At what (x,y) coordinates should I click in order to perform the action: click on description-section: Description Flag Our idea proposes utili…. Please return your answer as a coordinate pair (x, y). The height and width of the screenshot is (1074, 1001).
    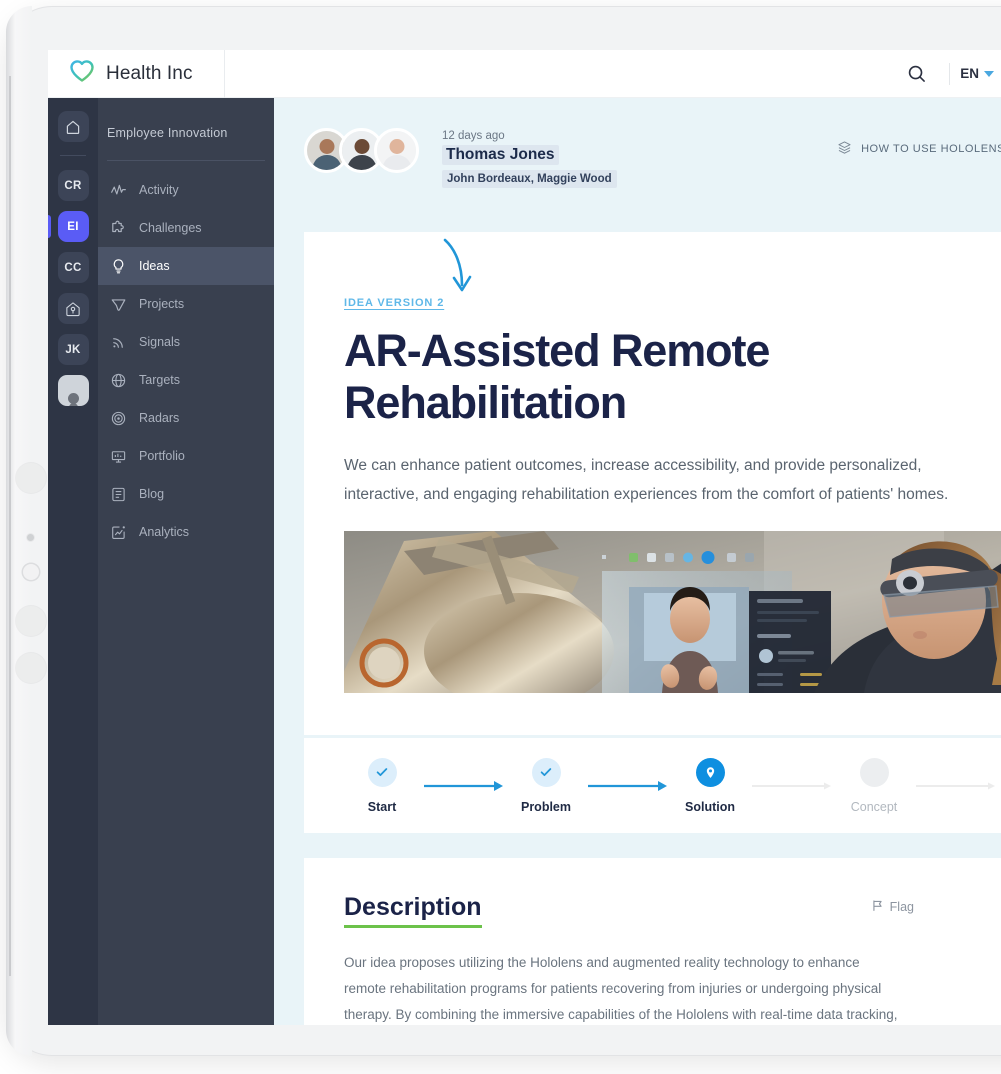
    Looking at the image, I should click on (652, 941).